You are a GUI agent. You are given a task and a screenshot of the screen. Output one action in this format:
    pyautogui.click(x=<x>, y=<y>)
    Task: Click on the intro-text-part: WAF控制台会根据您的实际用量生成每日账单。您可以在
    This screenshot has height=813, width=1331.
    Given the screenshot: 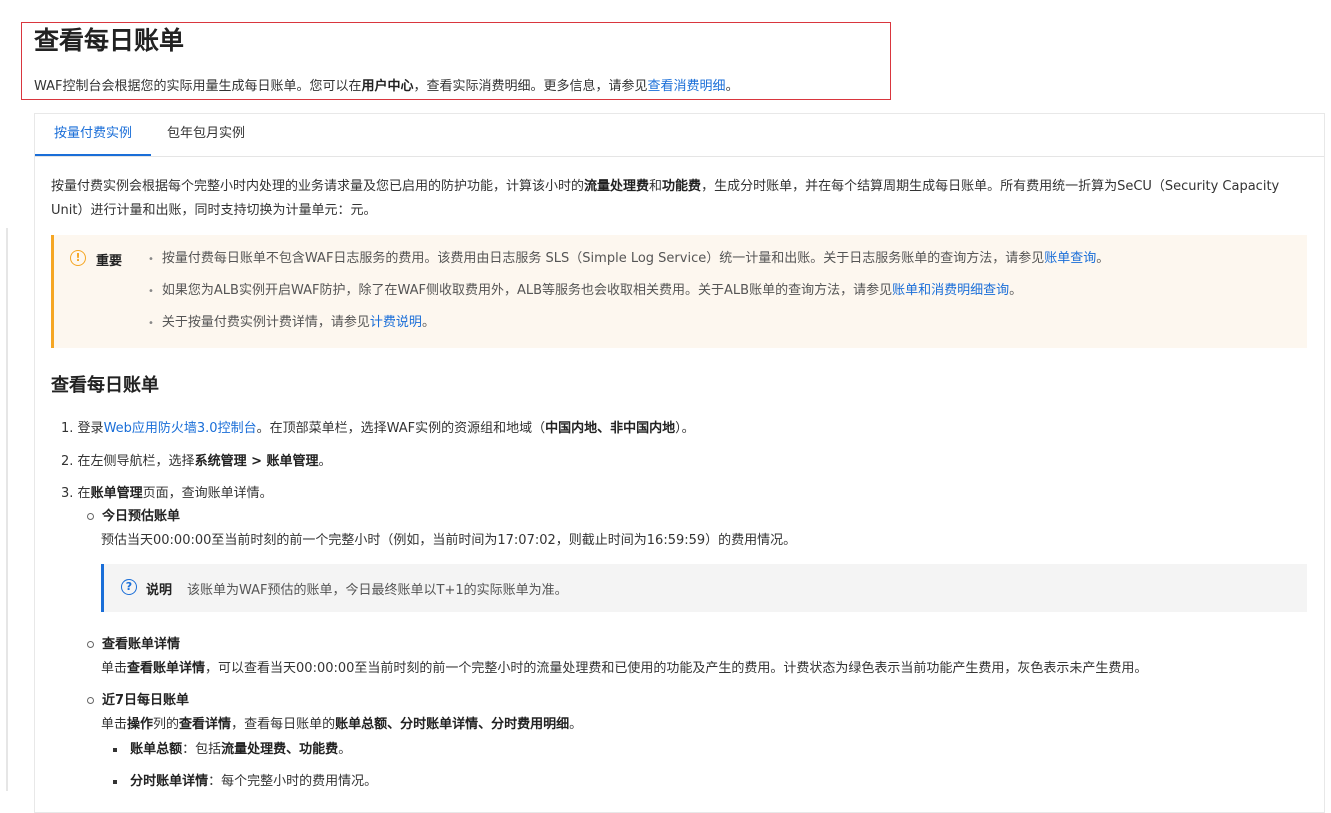 What is the action you would take?
    pyautogui.click(x=198, y=86)
    